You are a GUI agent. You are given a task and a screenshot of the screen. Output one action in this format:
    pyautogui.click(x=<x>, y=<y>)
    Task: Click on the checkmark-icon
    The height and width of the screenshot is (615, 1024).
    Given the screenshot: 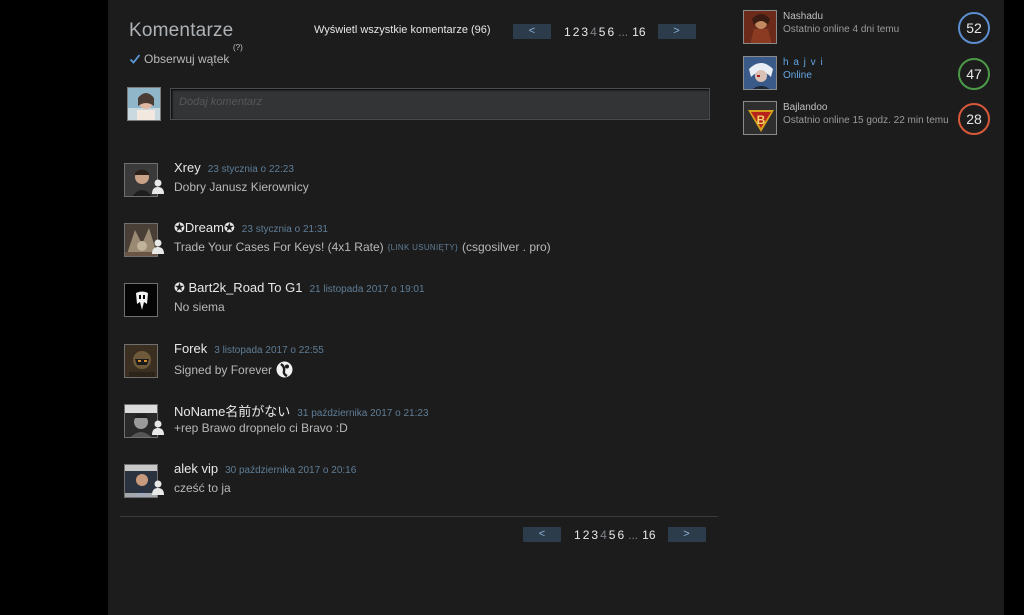 What is the action you would take?
    pyautogui.click(x=135, y=59)
    